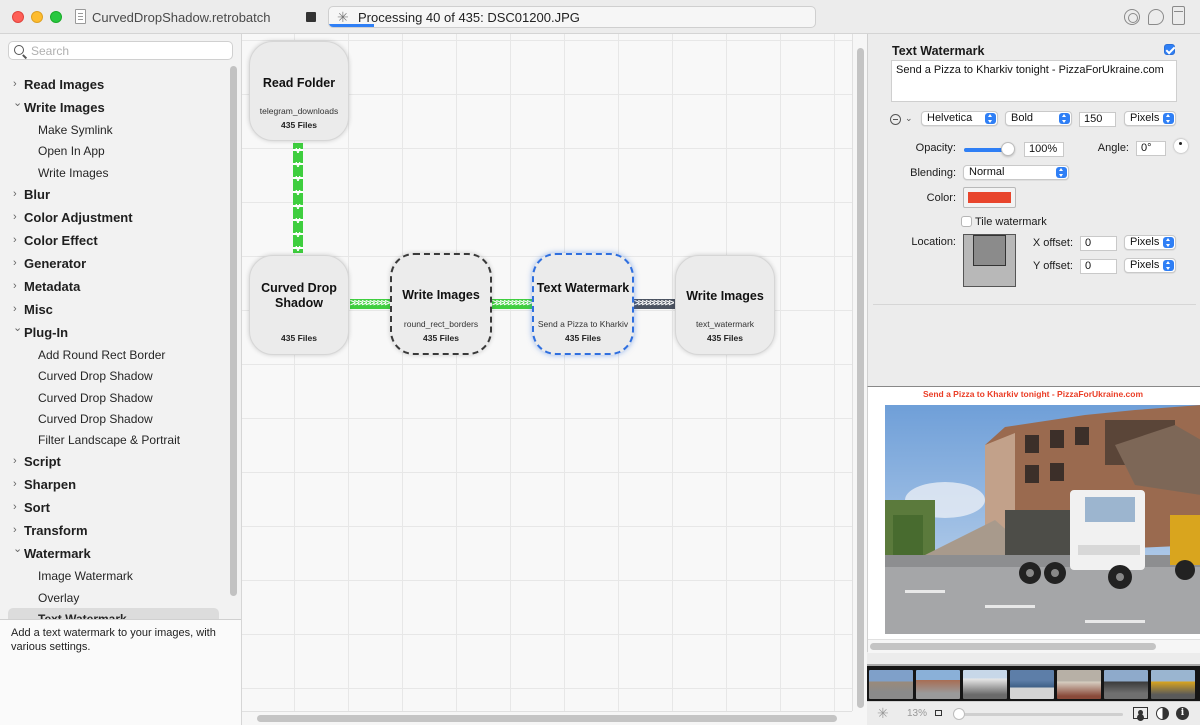 This screenshot has height=725, width=1200. I want to click on zoom-slider, so click(1038, 714).